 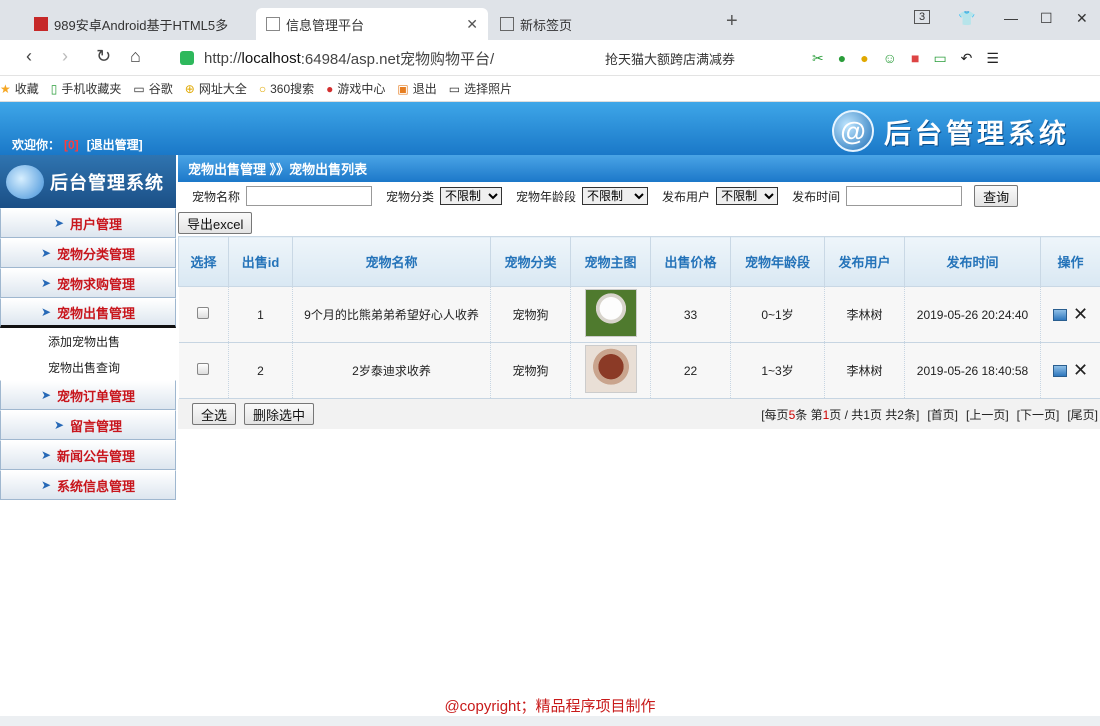 What do you see at coordinates (864, 58) in the screenshot?
I see `coin-icon: ●` at bounding box center [864, 58].